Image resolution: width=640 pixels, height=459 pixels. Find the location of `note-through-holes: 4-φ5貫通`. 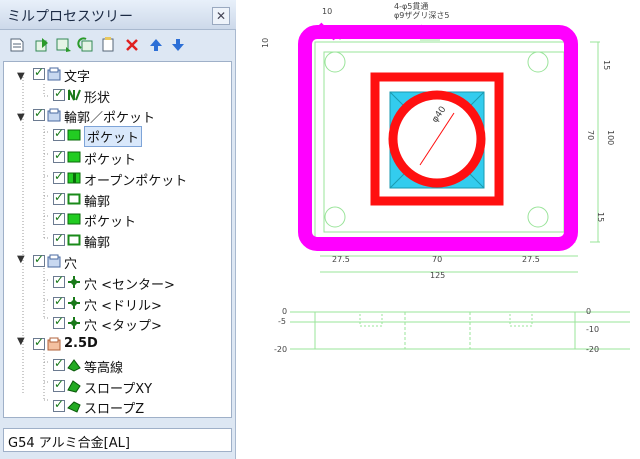

note-through-holes: 4-φ5貫通 is located at coordinates (411, 6).